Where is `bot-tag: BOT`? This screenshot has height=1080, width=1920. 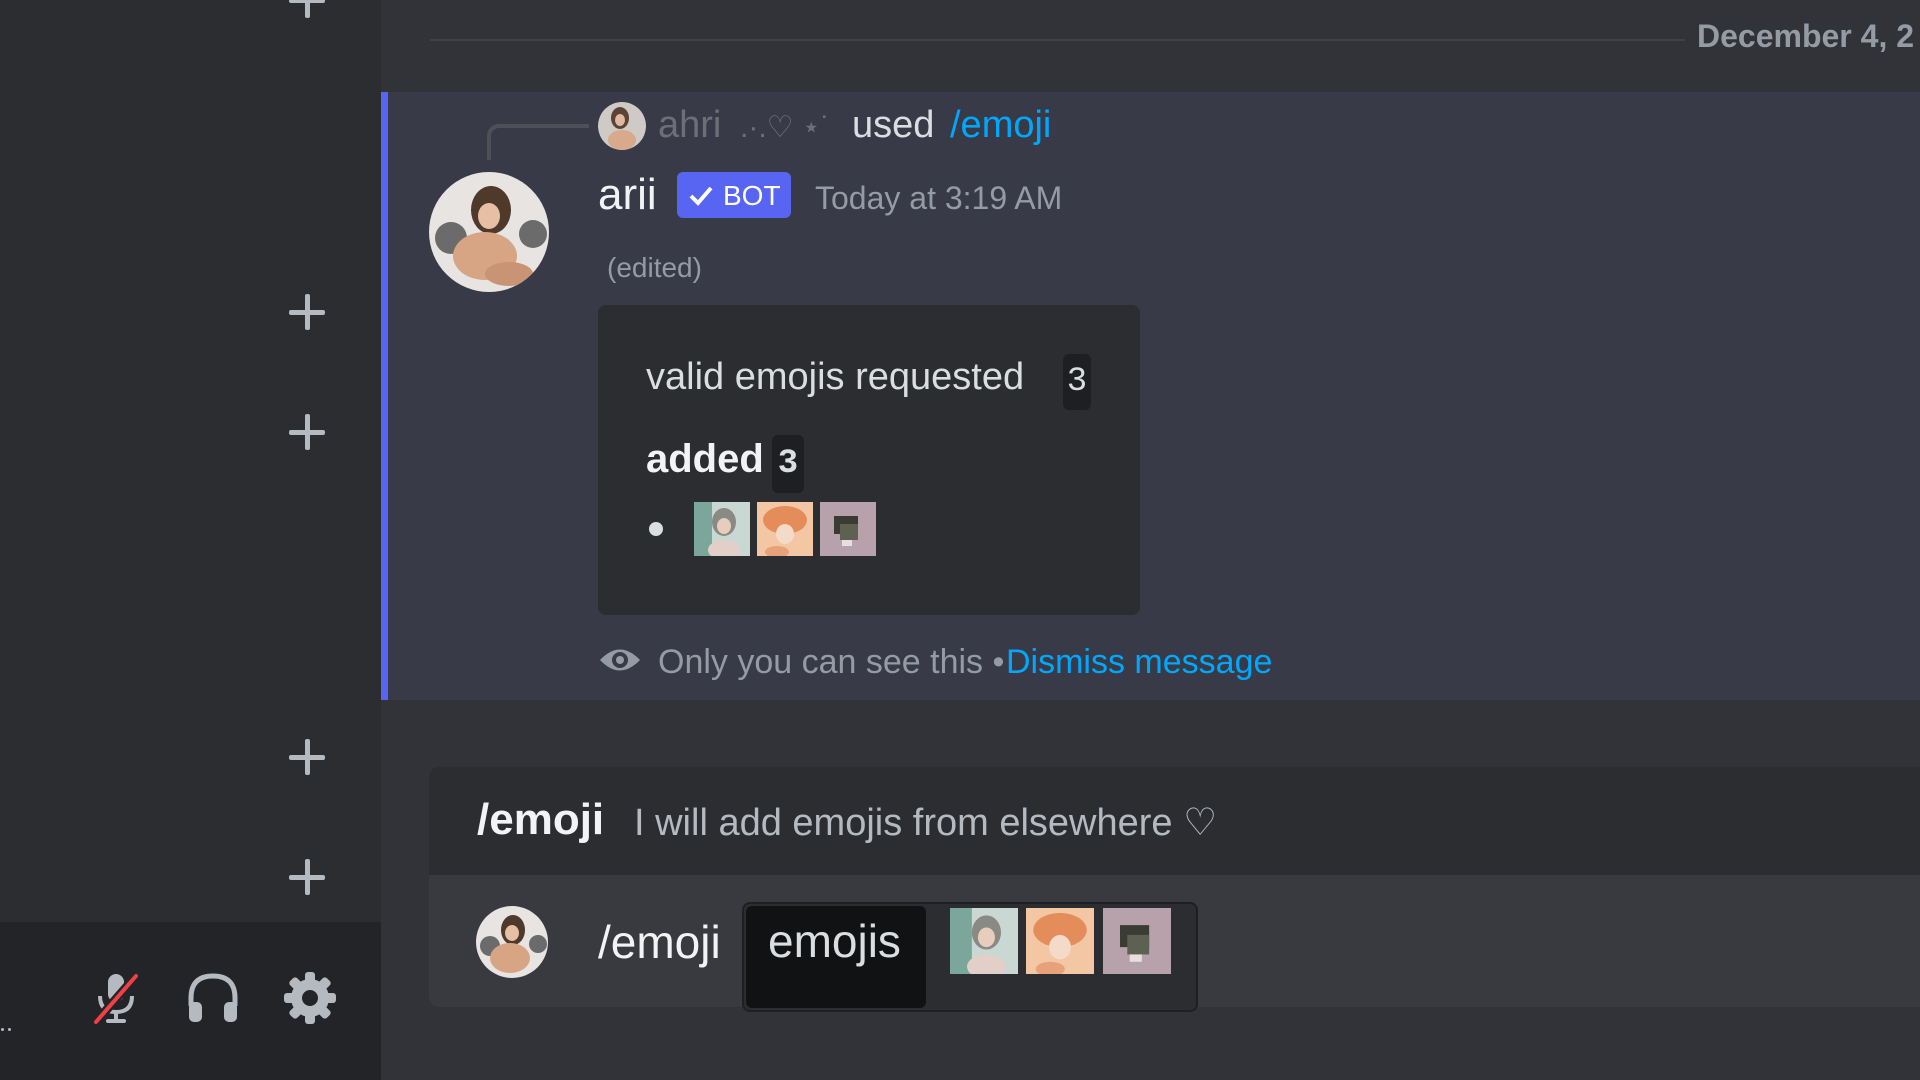
bot-tag: BOT is located at coordinates (734, 195).